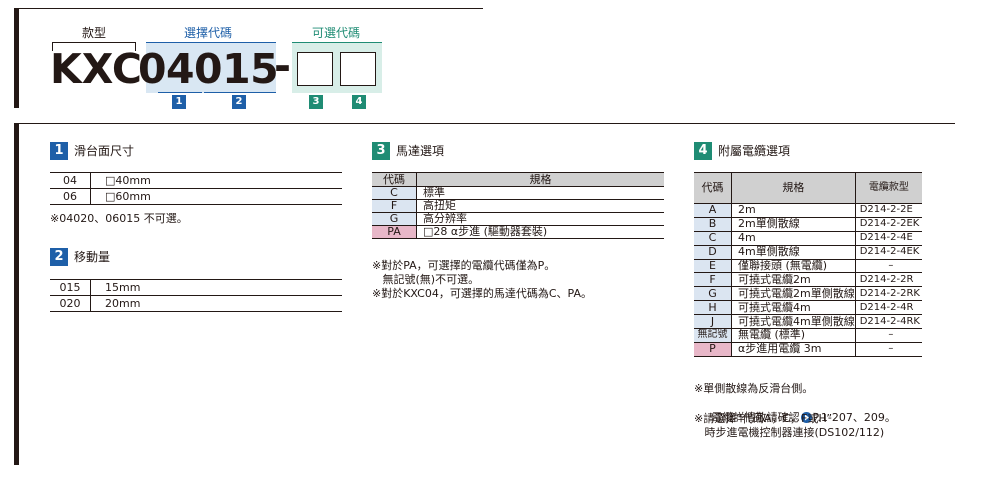 This screenshot has width=999, height=494. Describe the element at coordinates (540, 206) in the screenshot. I see `sec3-spec: 高扭矩` at that location.